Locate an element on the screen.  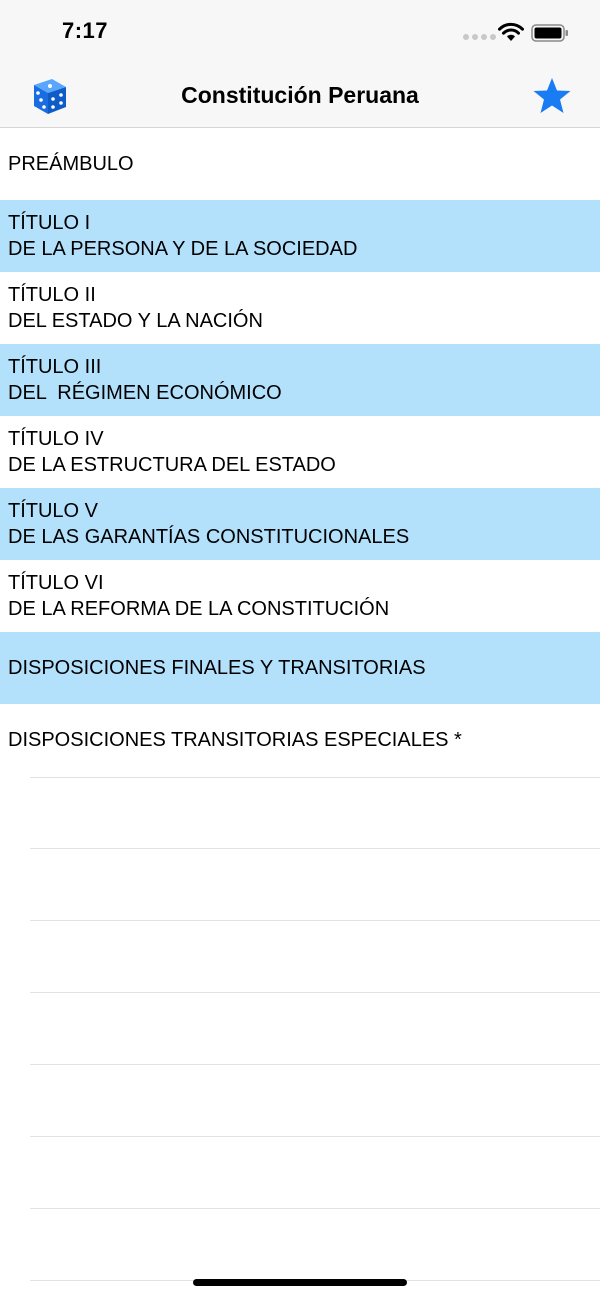
star-icon is located at coordinates (552, 96).